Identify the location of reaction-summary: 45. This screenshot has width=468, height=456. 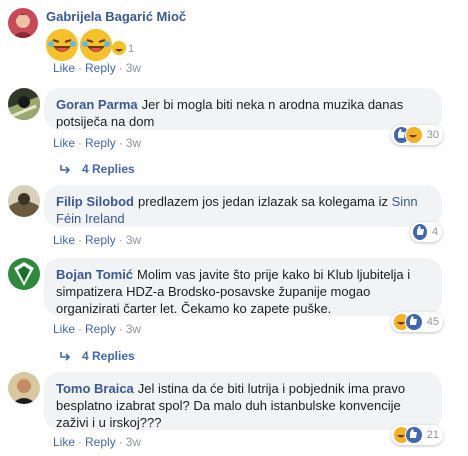
(417, 322).